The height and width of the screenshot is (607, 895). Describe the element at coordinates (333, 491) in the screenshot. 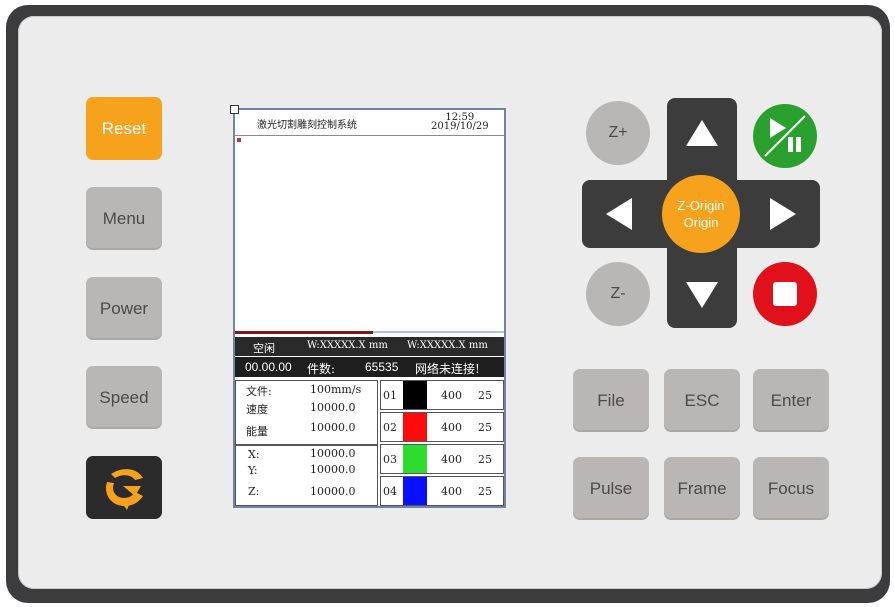

I see `z-value: 10000.0` at that location.